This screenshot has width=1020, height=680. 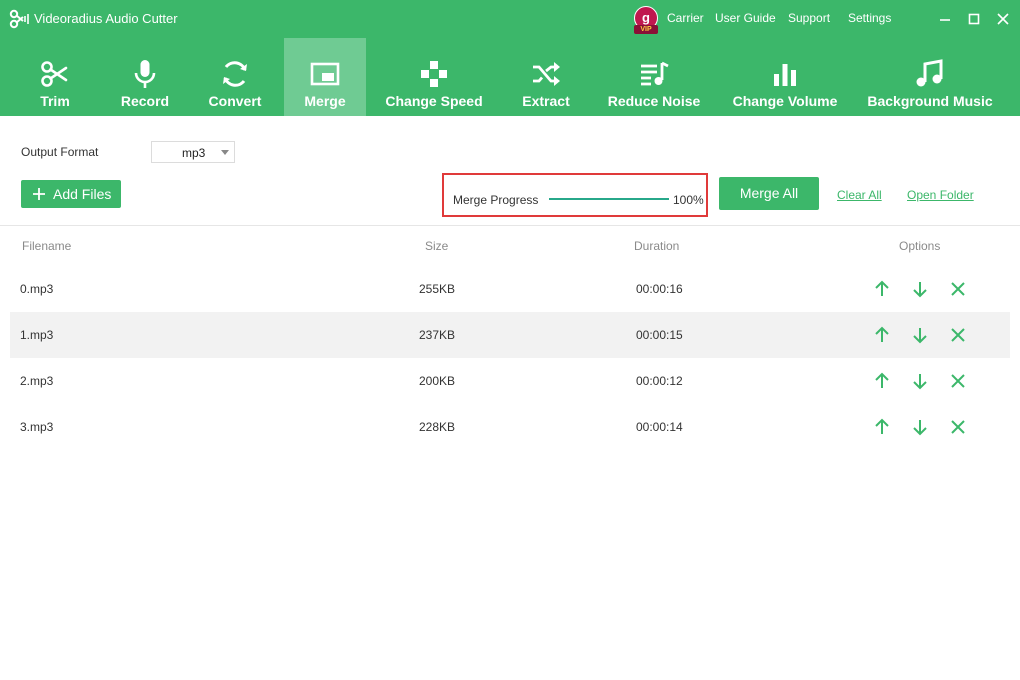 I want to click on close-icon, so click(x=1003, y=19).